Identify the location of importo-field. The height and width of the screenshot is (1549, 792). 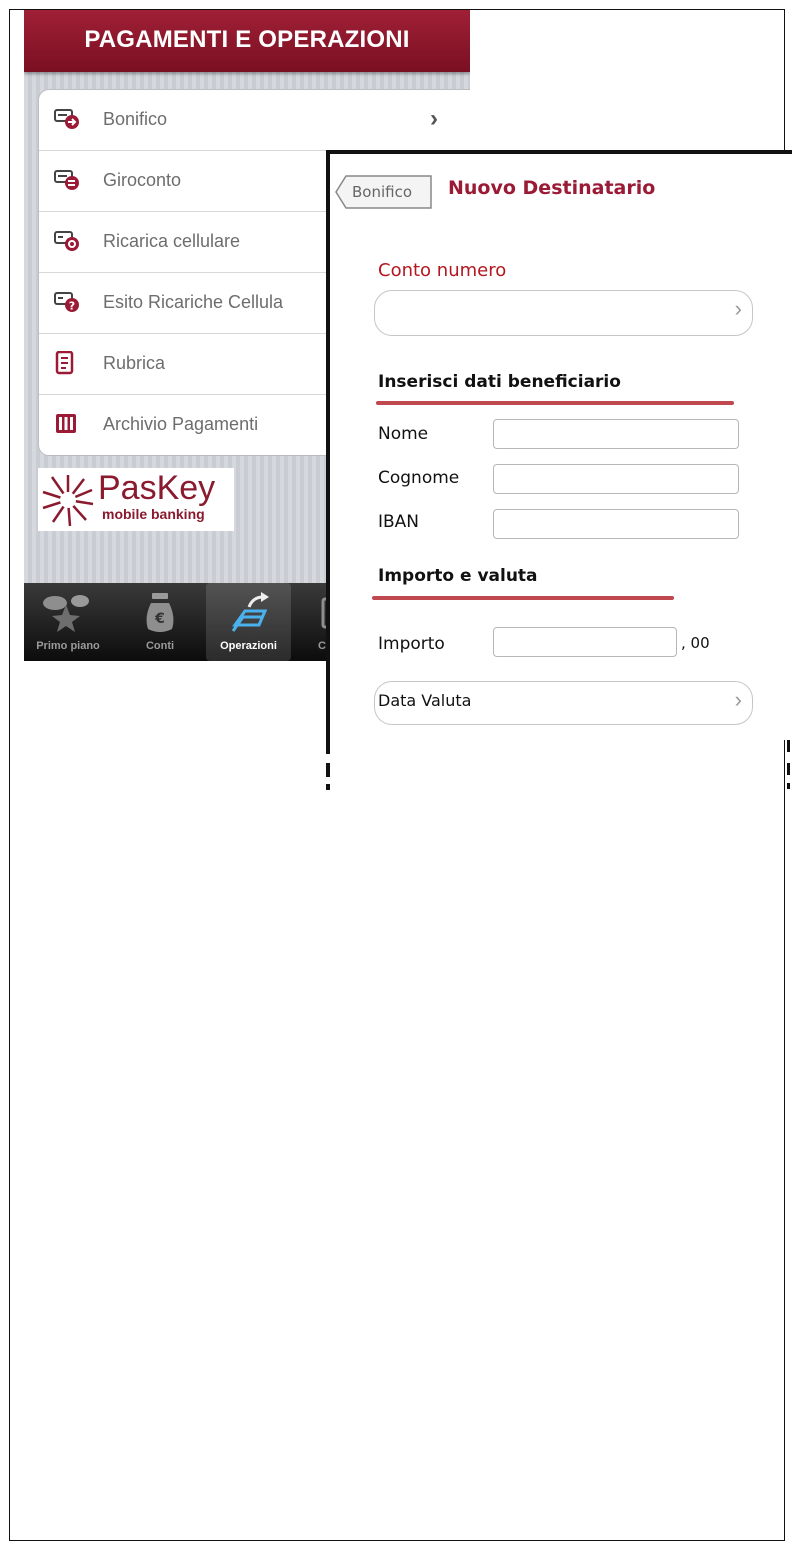
(585, 642).